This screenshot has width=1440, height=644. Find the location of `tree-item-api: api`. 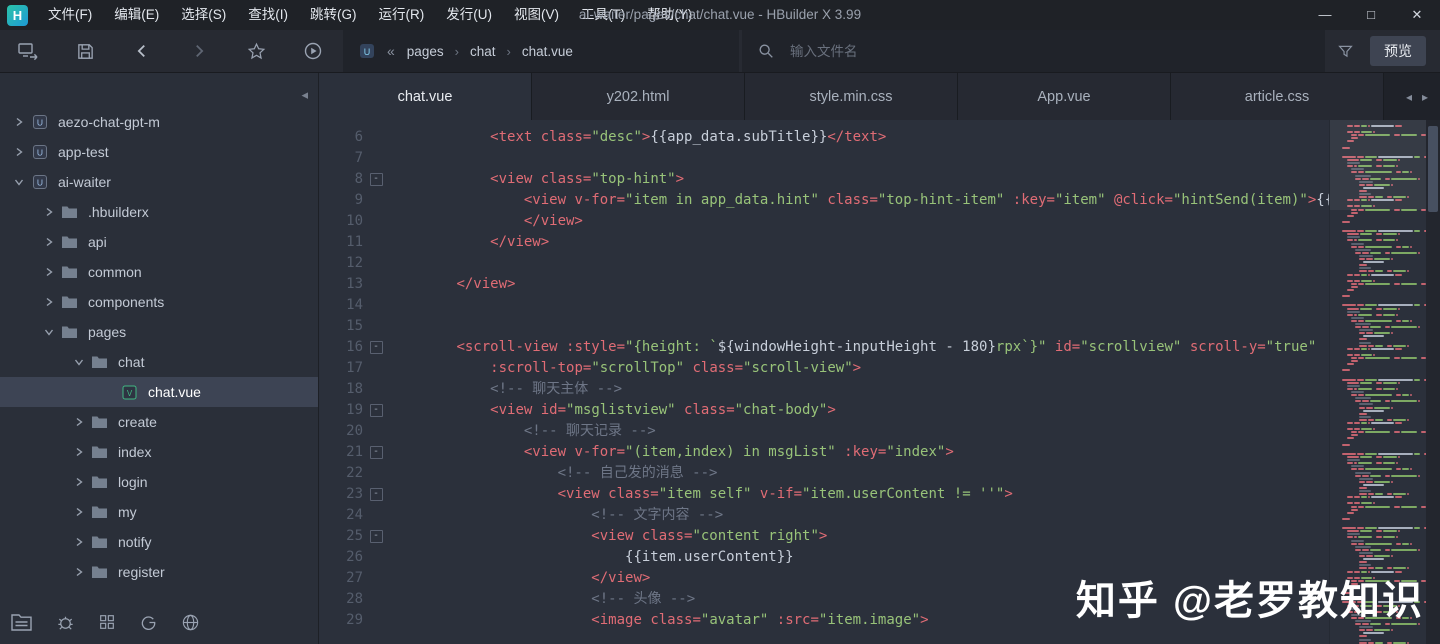

tree-item-api: api is located at coordinates (159, 242).